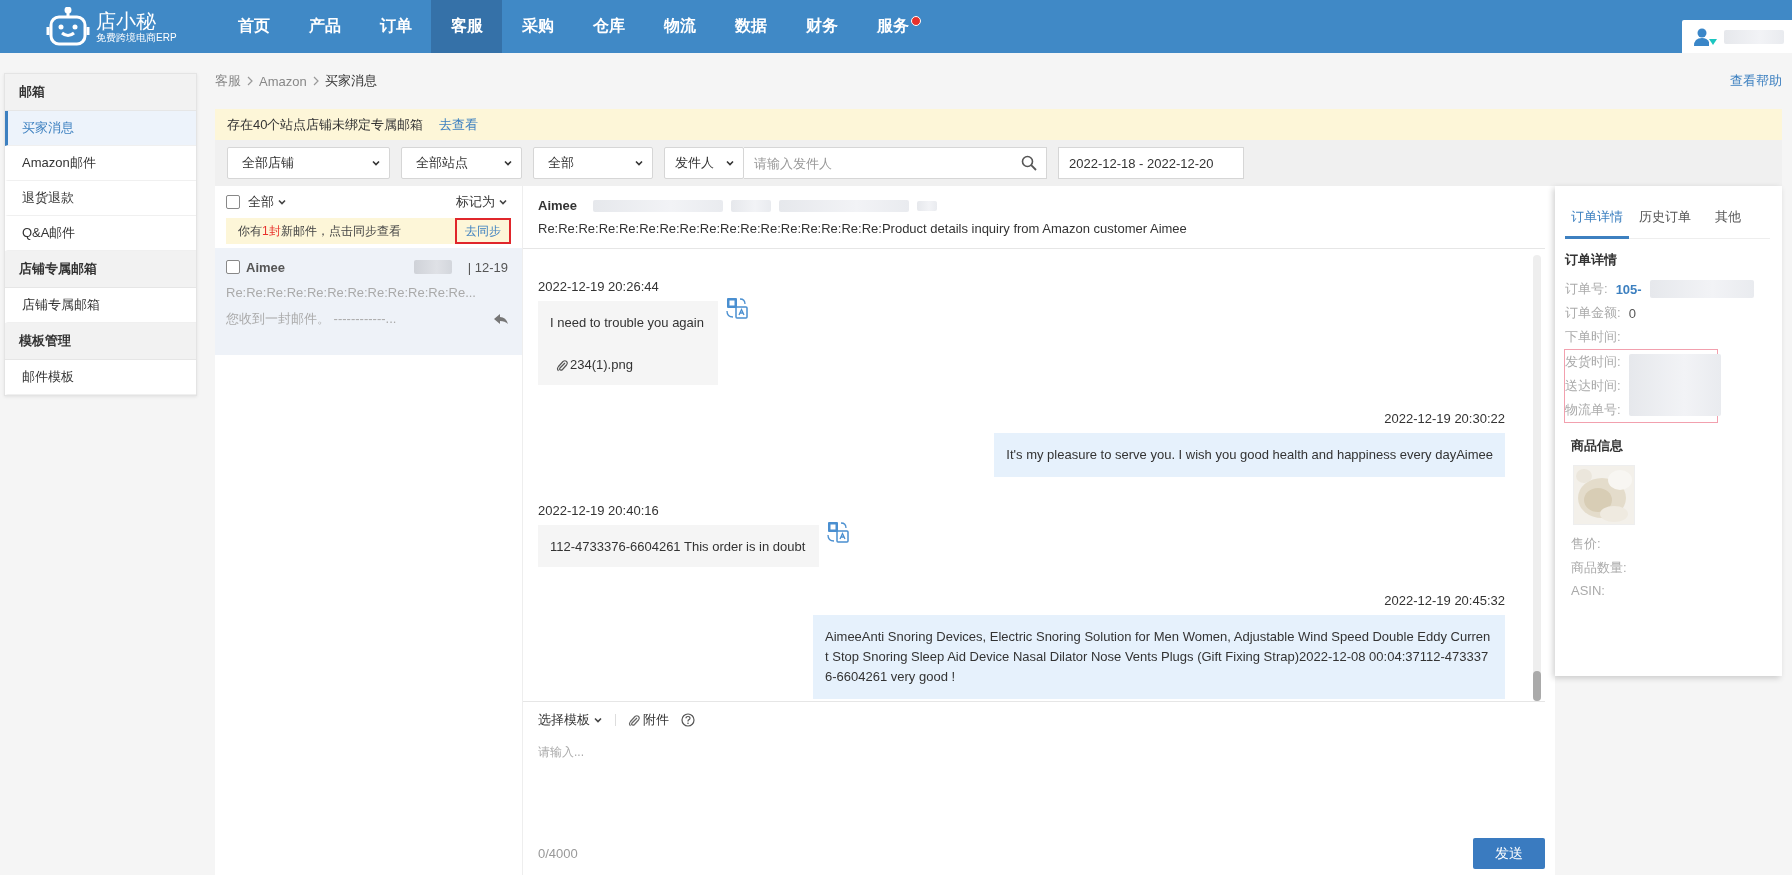 This screenshot has height=875, width=1792. I want to click on field-label: ASIN:, so click(1588, 590).